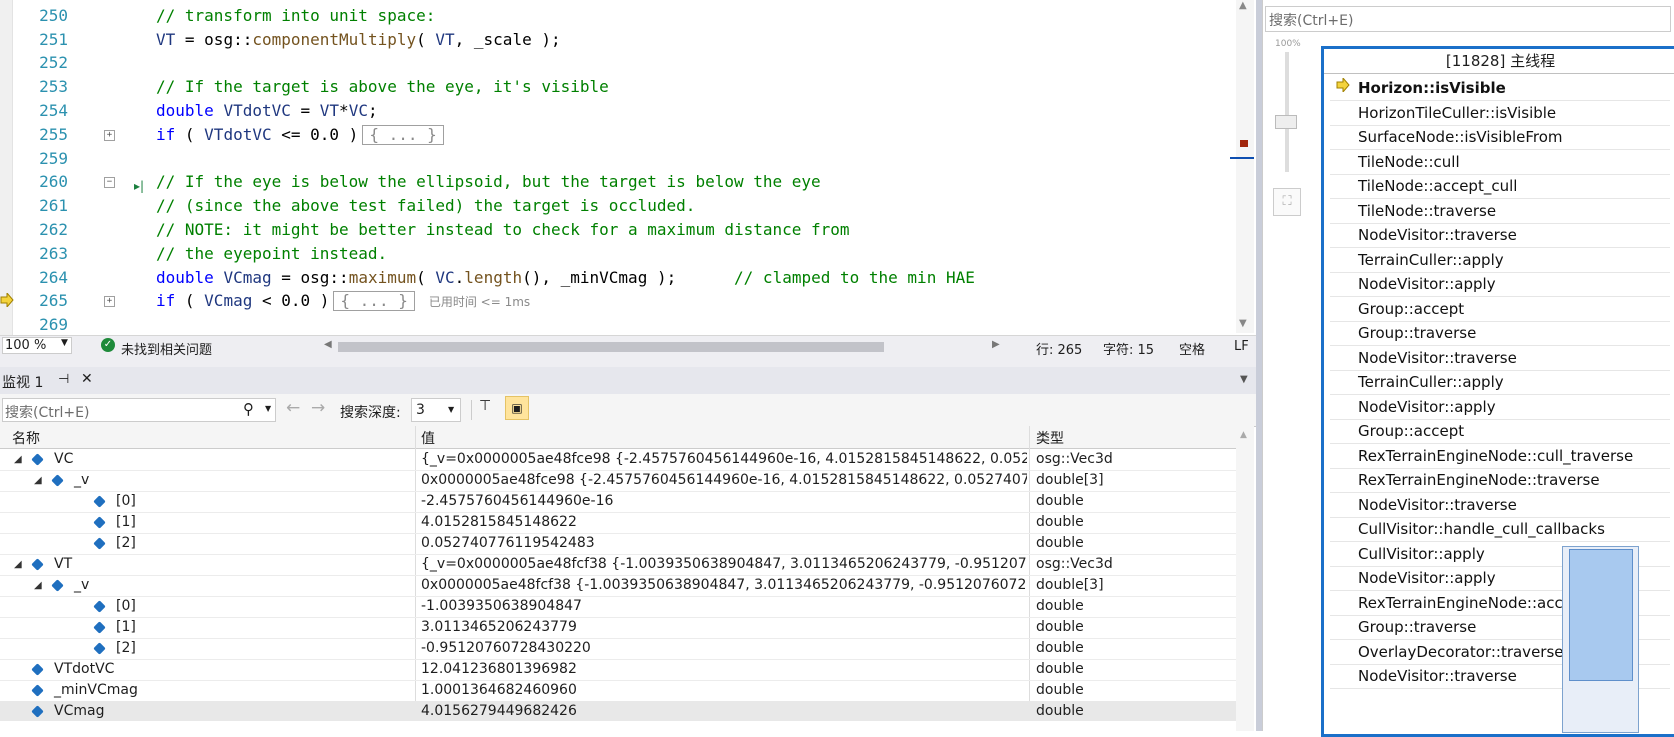 This screenshot has height=737, width=1674. What do you see at coordinates (1600, 639) in the screenshot?
I see `graph-minimap` at bounding box center [1600, 639].